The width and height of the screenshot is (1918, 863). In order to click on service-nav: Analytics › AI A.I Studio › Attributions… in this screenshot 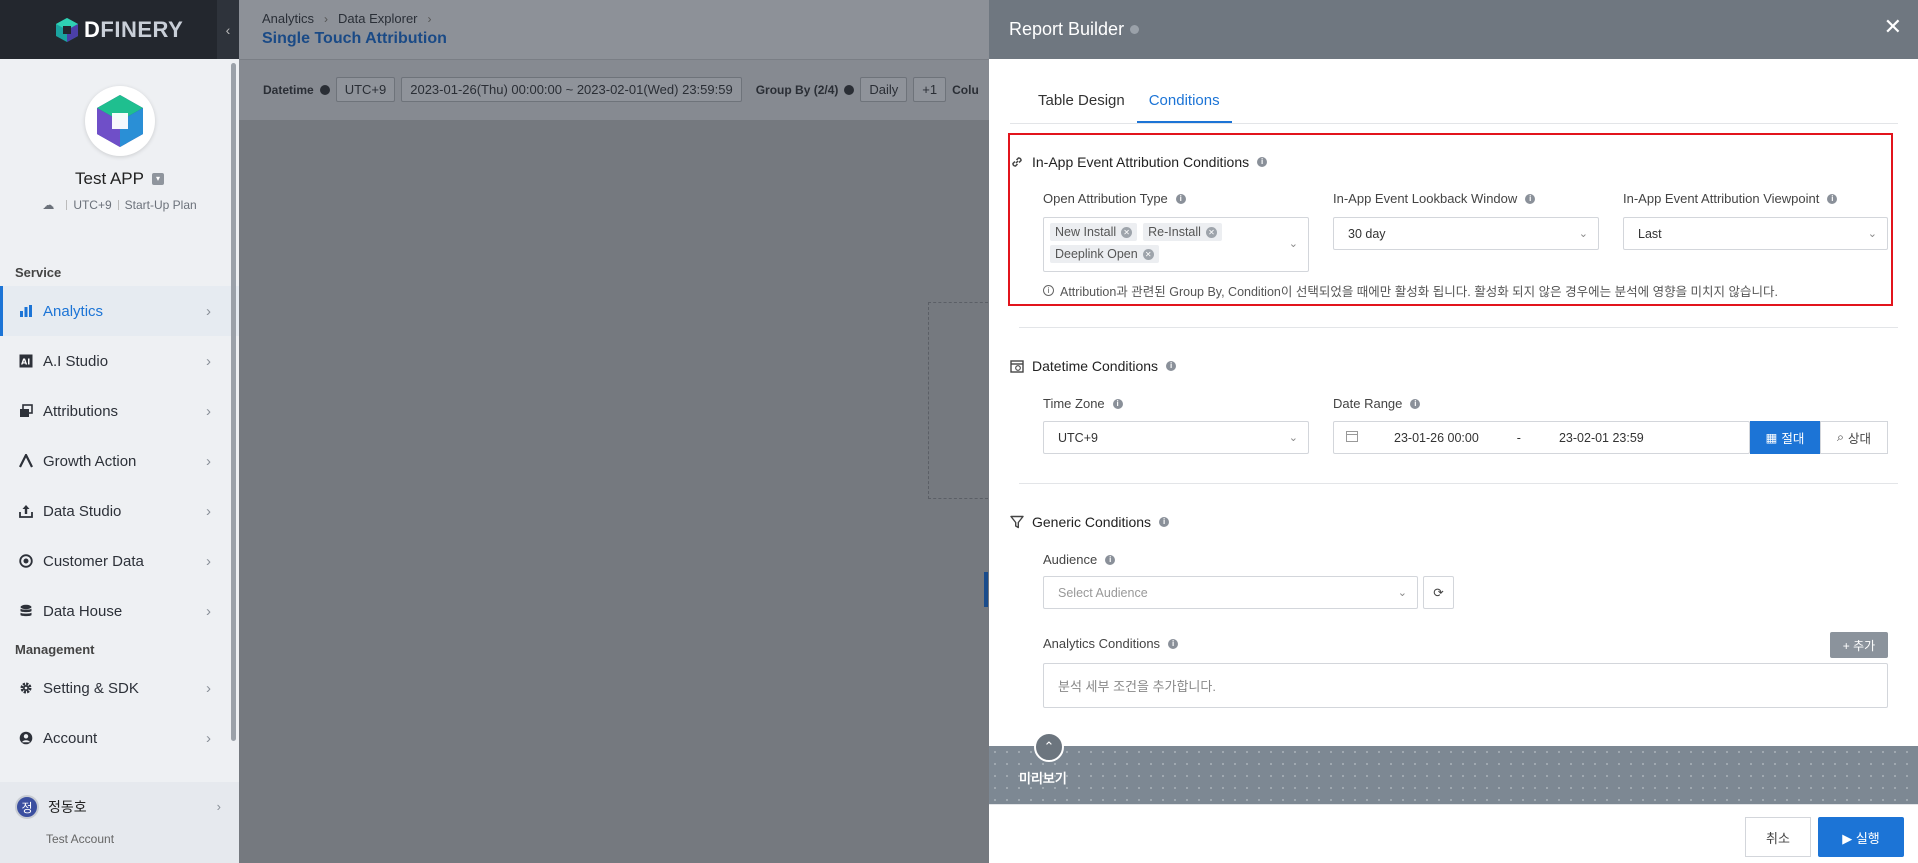, I will do `click(119, 461)`.